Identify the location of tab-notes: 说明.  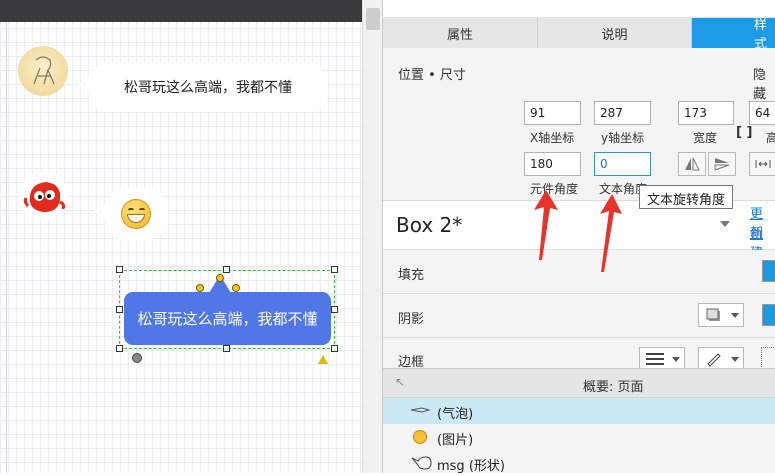
(615, 33).